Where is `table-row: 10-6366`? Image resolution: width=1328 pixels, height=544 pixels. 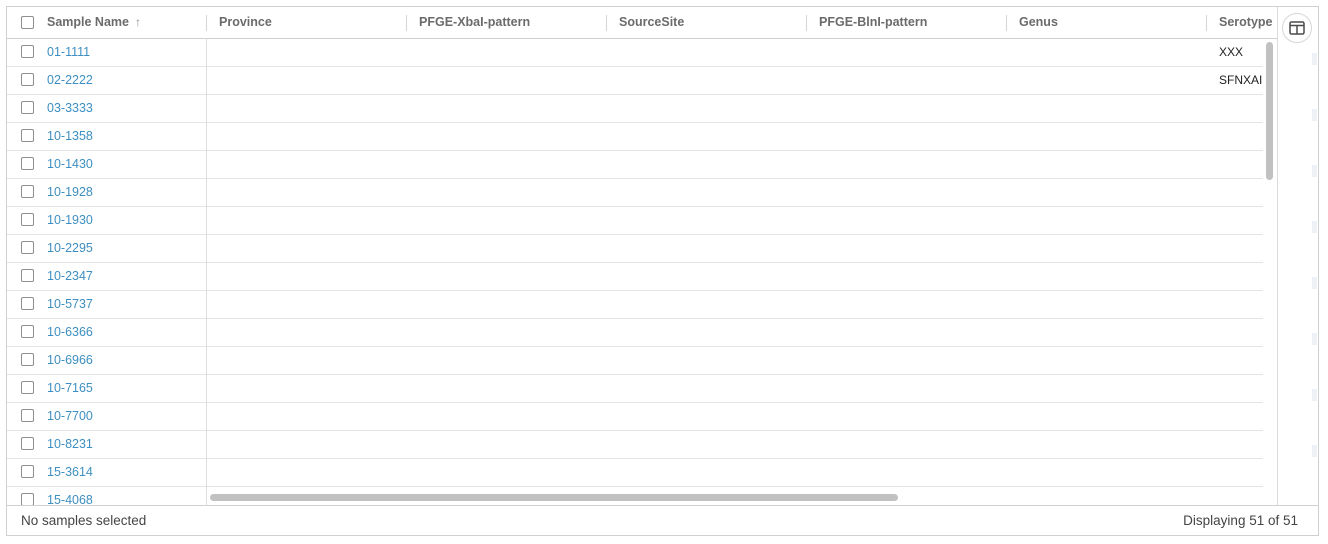
table-row: 10-6366 is located at coordinates (635, 333).